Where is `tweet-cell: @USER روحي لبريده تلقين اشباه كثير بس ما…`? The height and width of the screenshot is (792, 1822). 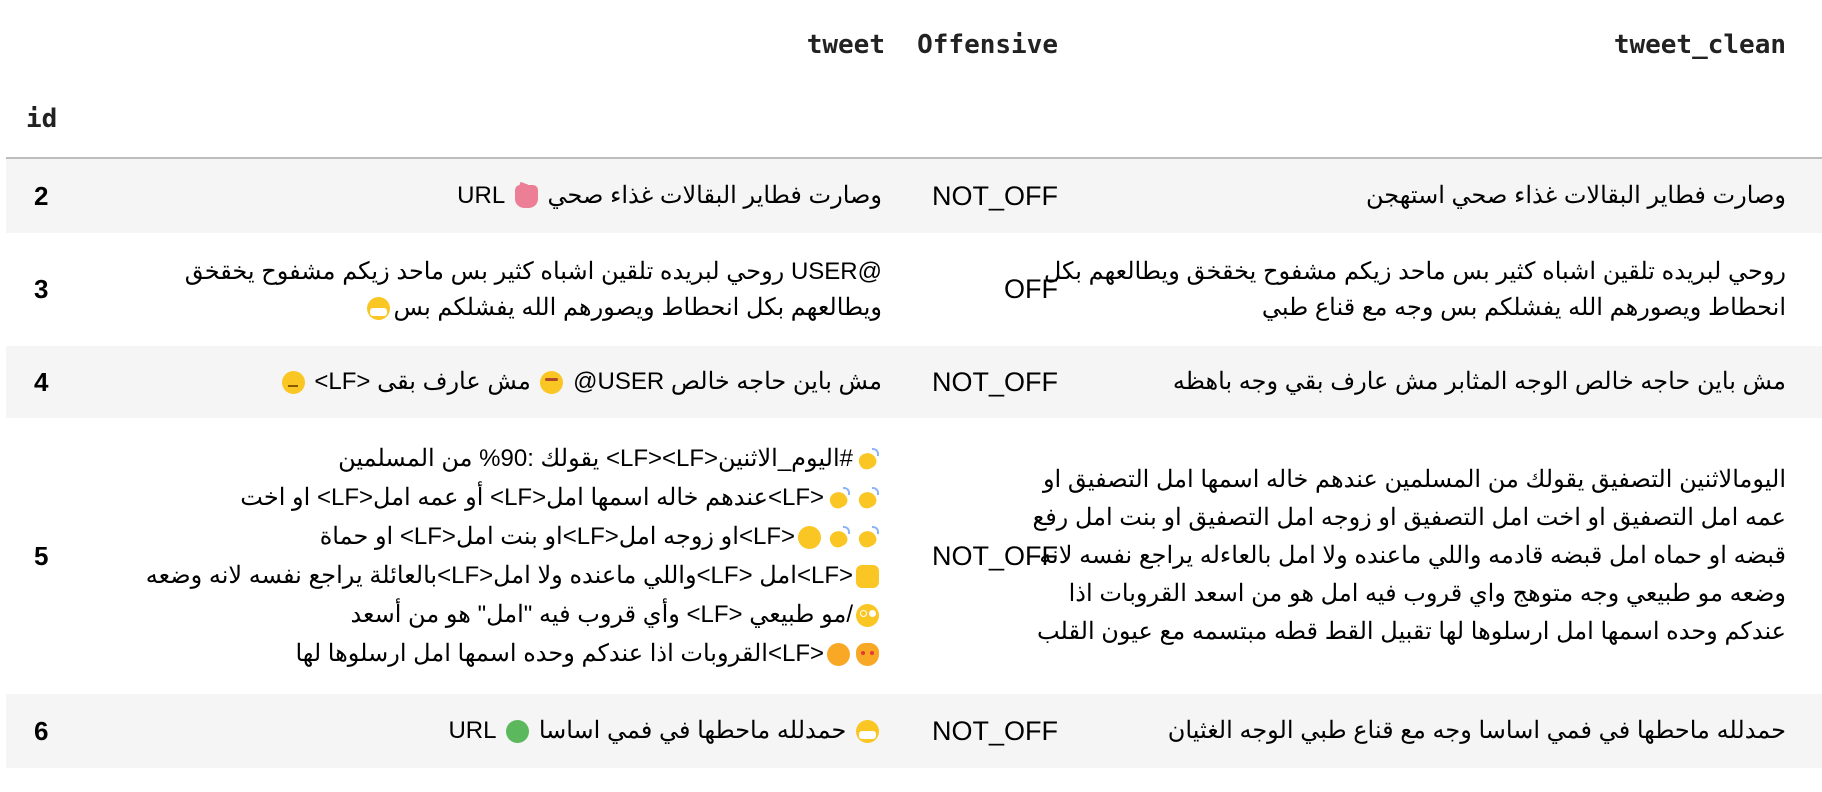
tweet-cell: @USER روحي لبريده تلقين اشباه كثير بس ما… is located at coordinates (482, 289).